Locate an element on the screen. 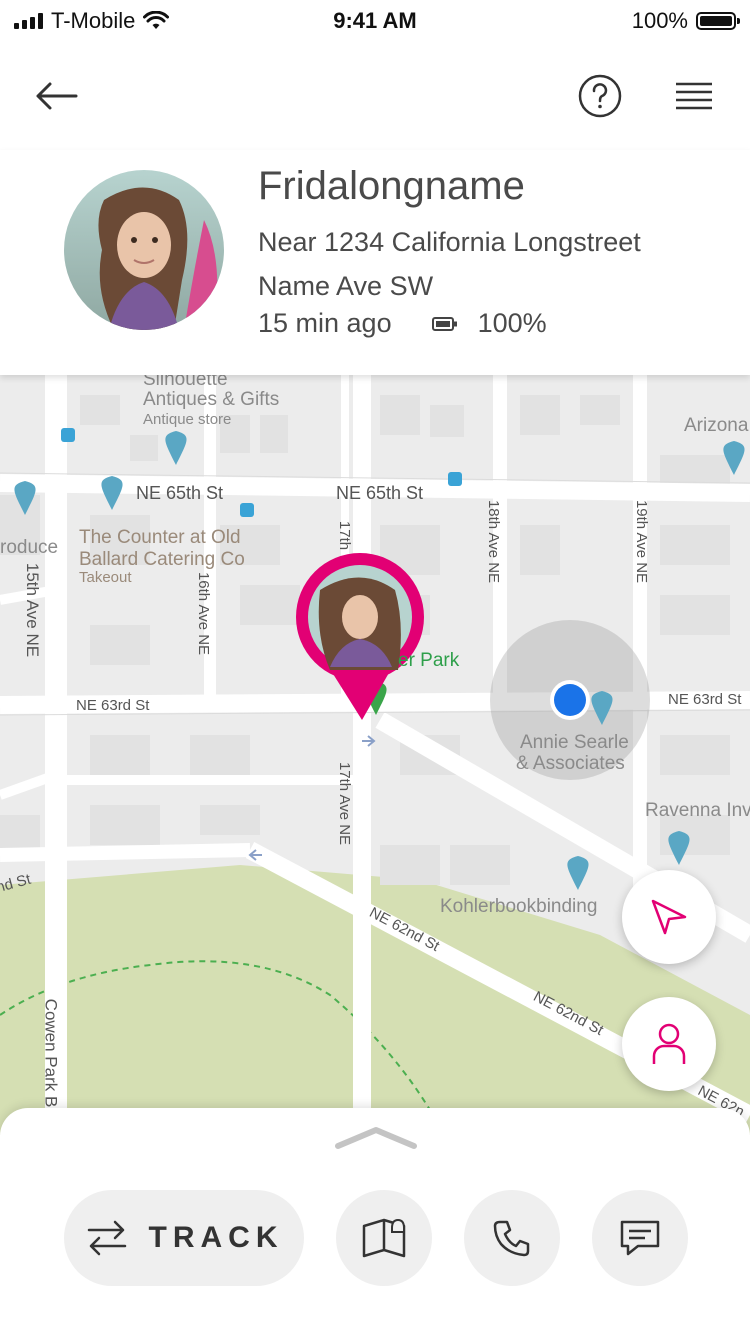 The height and width of the screenshot is (1334, 750). diary-button is located at coordinates (384, 1238).